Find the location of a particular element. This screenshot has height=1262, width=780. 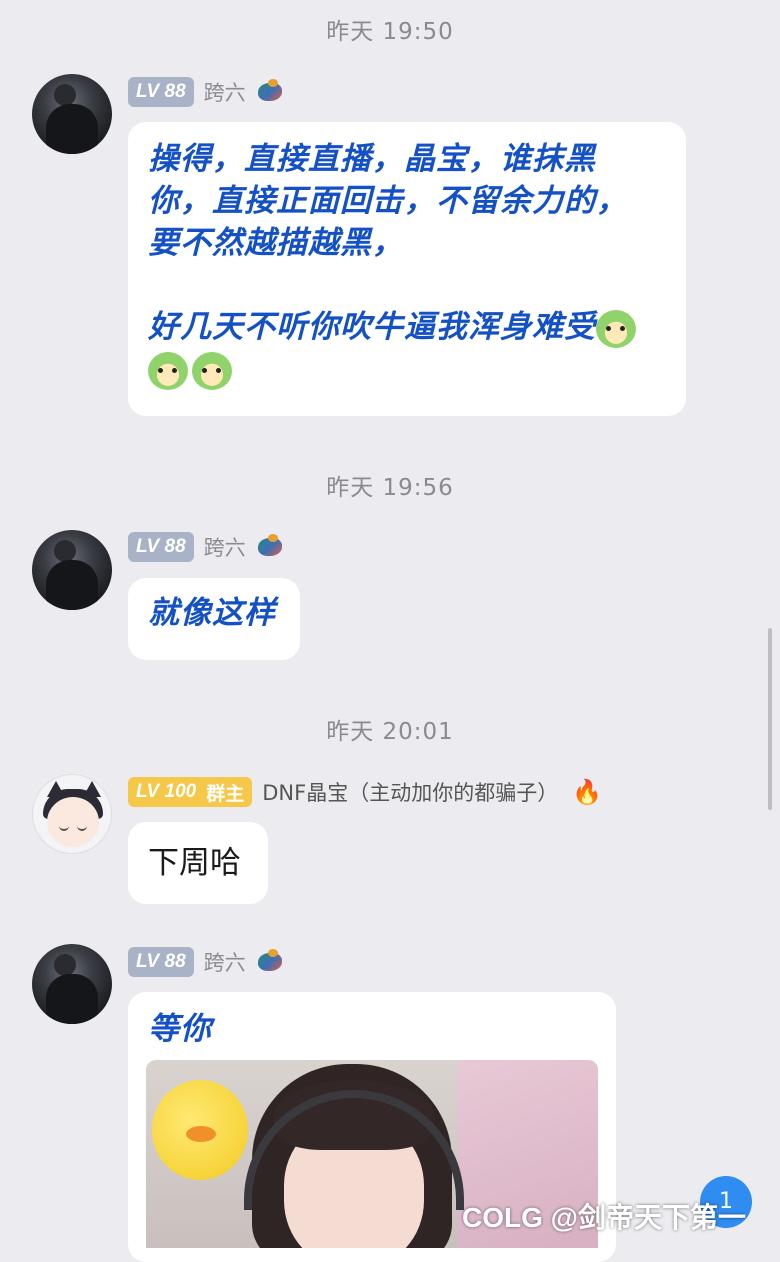

message-bubble: 下周哈 is located at coordinates (198, 863).